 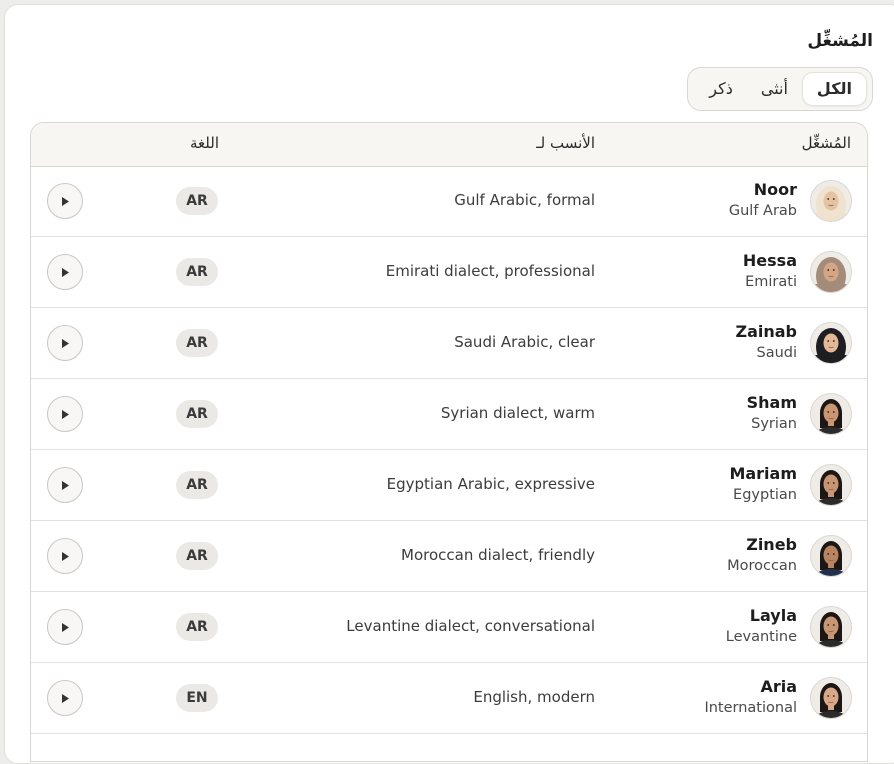 What do you see at coordinates (826, 143) in the screenshot?
I see `header-operator: المُشغِّل` at bounding box center [826, 143].